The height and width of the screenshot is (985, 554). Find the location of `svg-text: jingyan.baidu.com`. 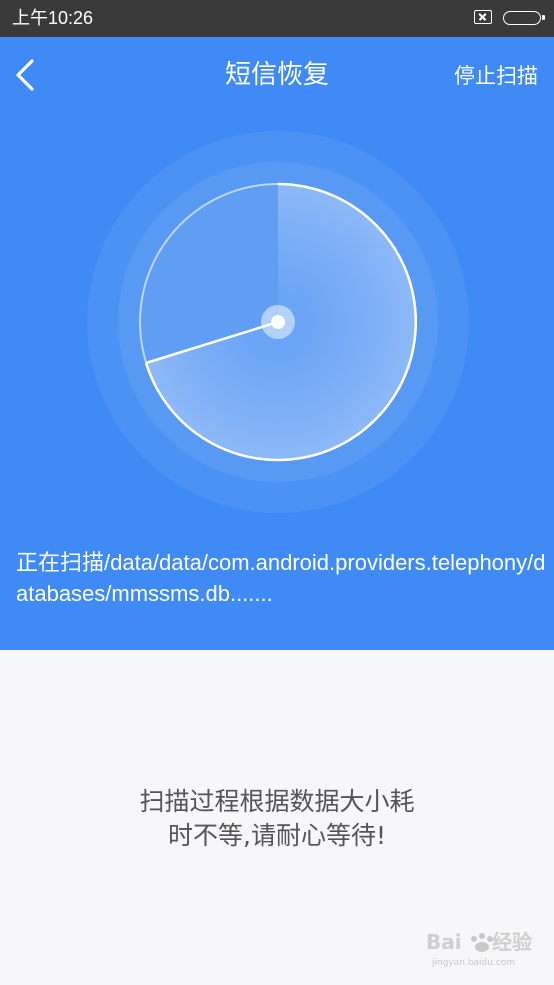

svg-text: jingyan.baidu.com is located at coordinates (473, 963).